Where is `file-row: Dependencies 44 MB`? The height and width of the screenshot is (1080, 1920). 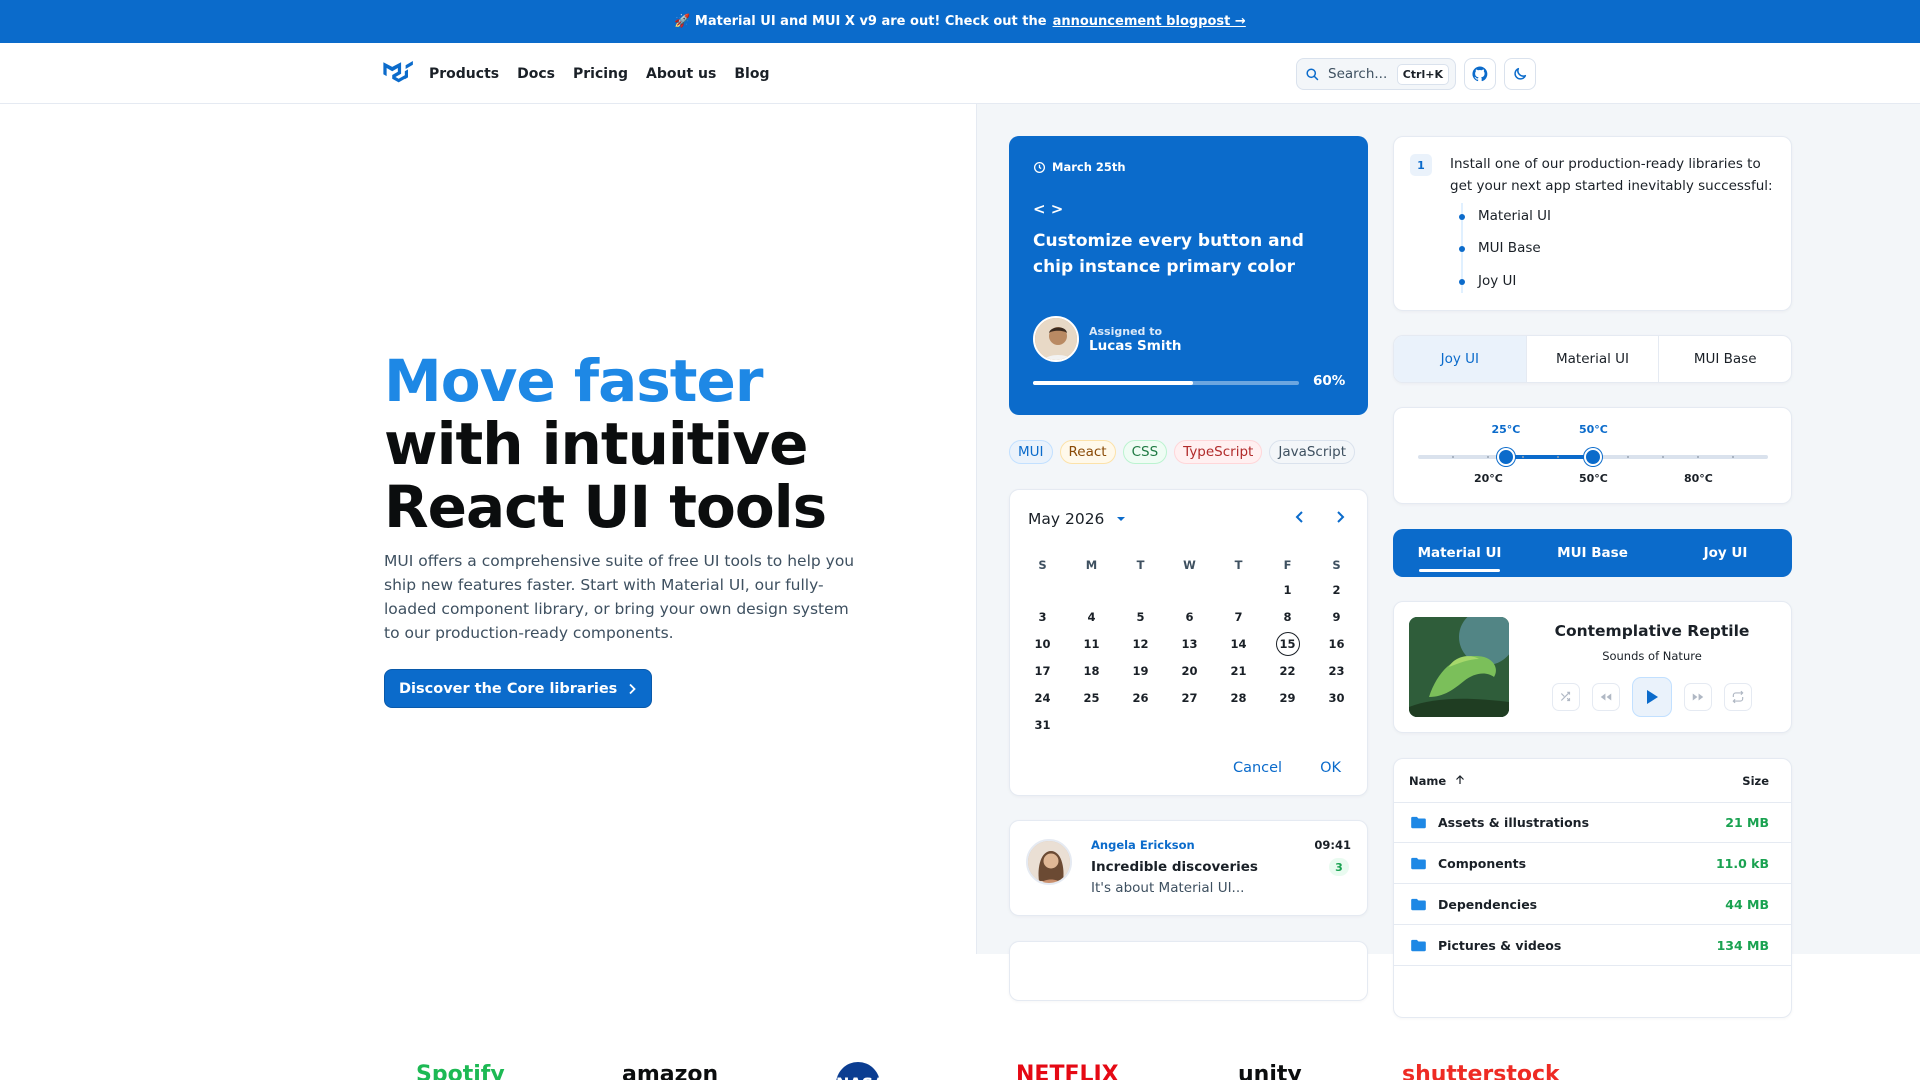
file-row: Dependencies 44 MB is located at coordinates (1592, 905).